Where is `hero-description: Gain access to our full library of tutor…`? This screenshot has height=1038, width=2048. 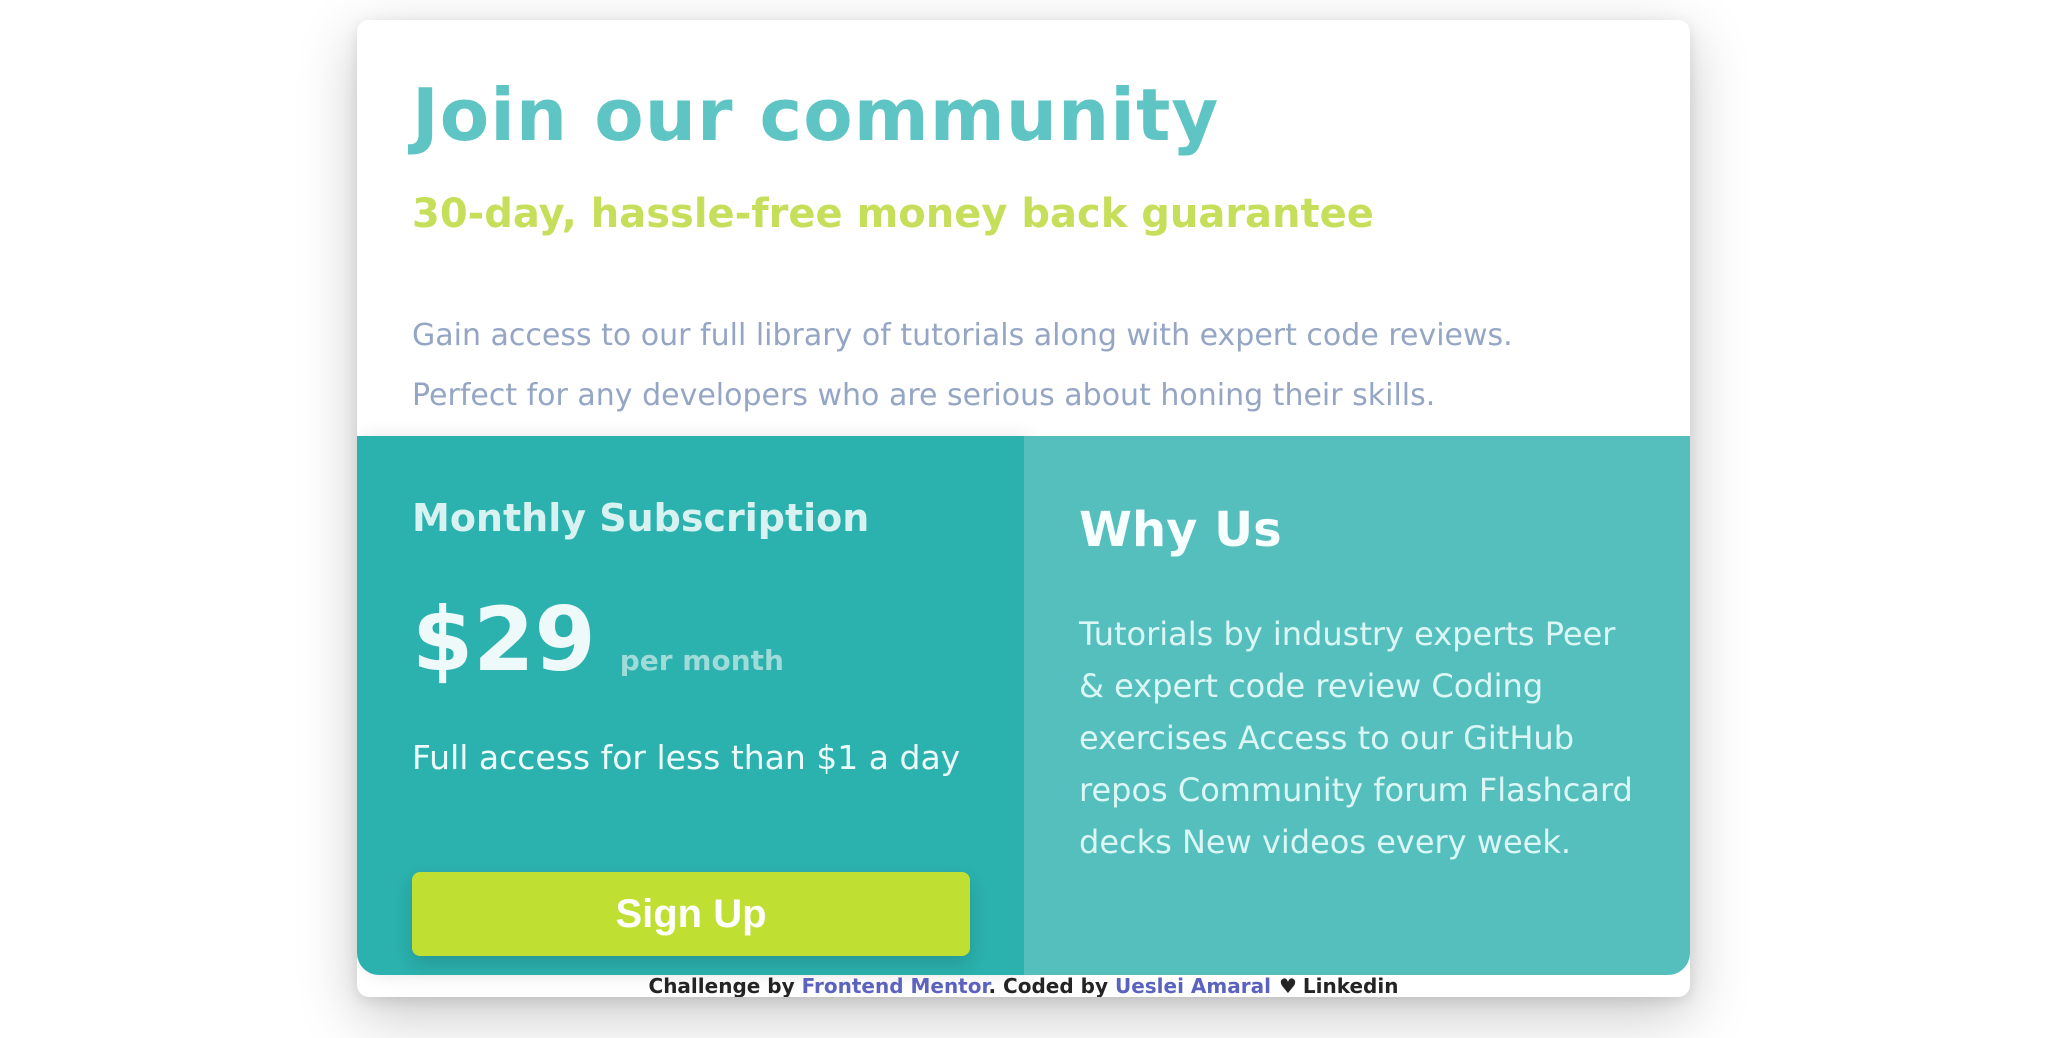 hero-description: Gain access to our full library of tutor… is located at coordinates (962, 365).